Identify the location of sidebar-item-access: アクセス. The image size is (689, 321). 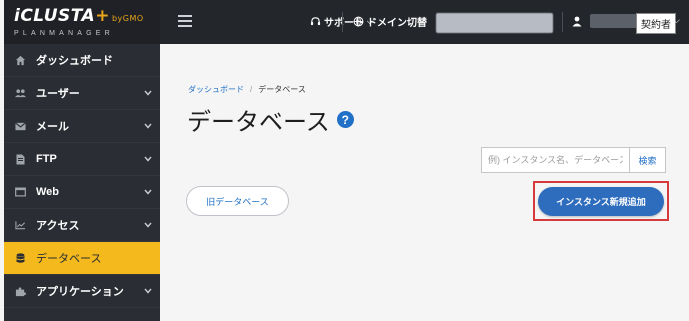
(82, 225).